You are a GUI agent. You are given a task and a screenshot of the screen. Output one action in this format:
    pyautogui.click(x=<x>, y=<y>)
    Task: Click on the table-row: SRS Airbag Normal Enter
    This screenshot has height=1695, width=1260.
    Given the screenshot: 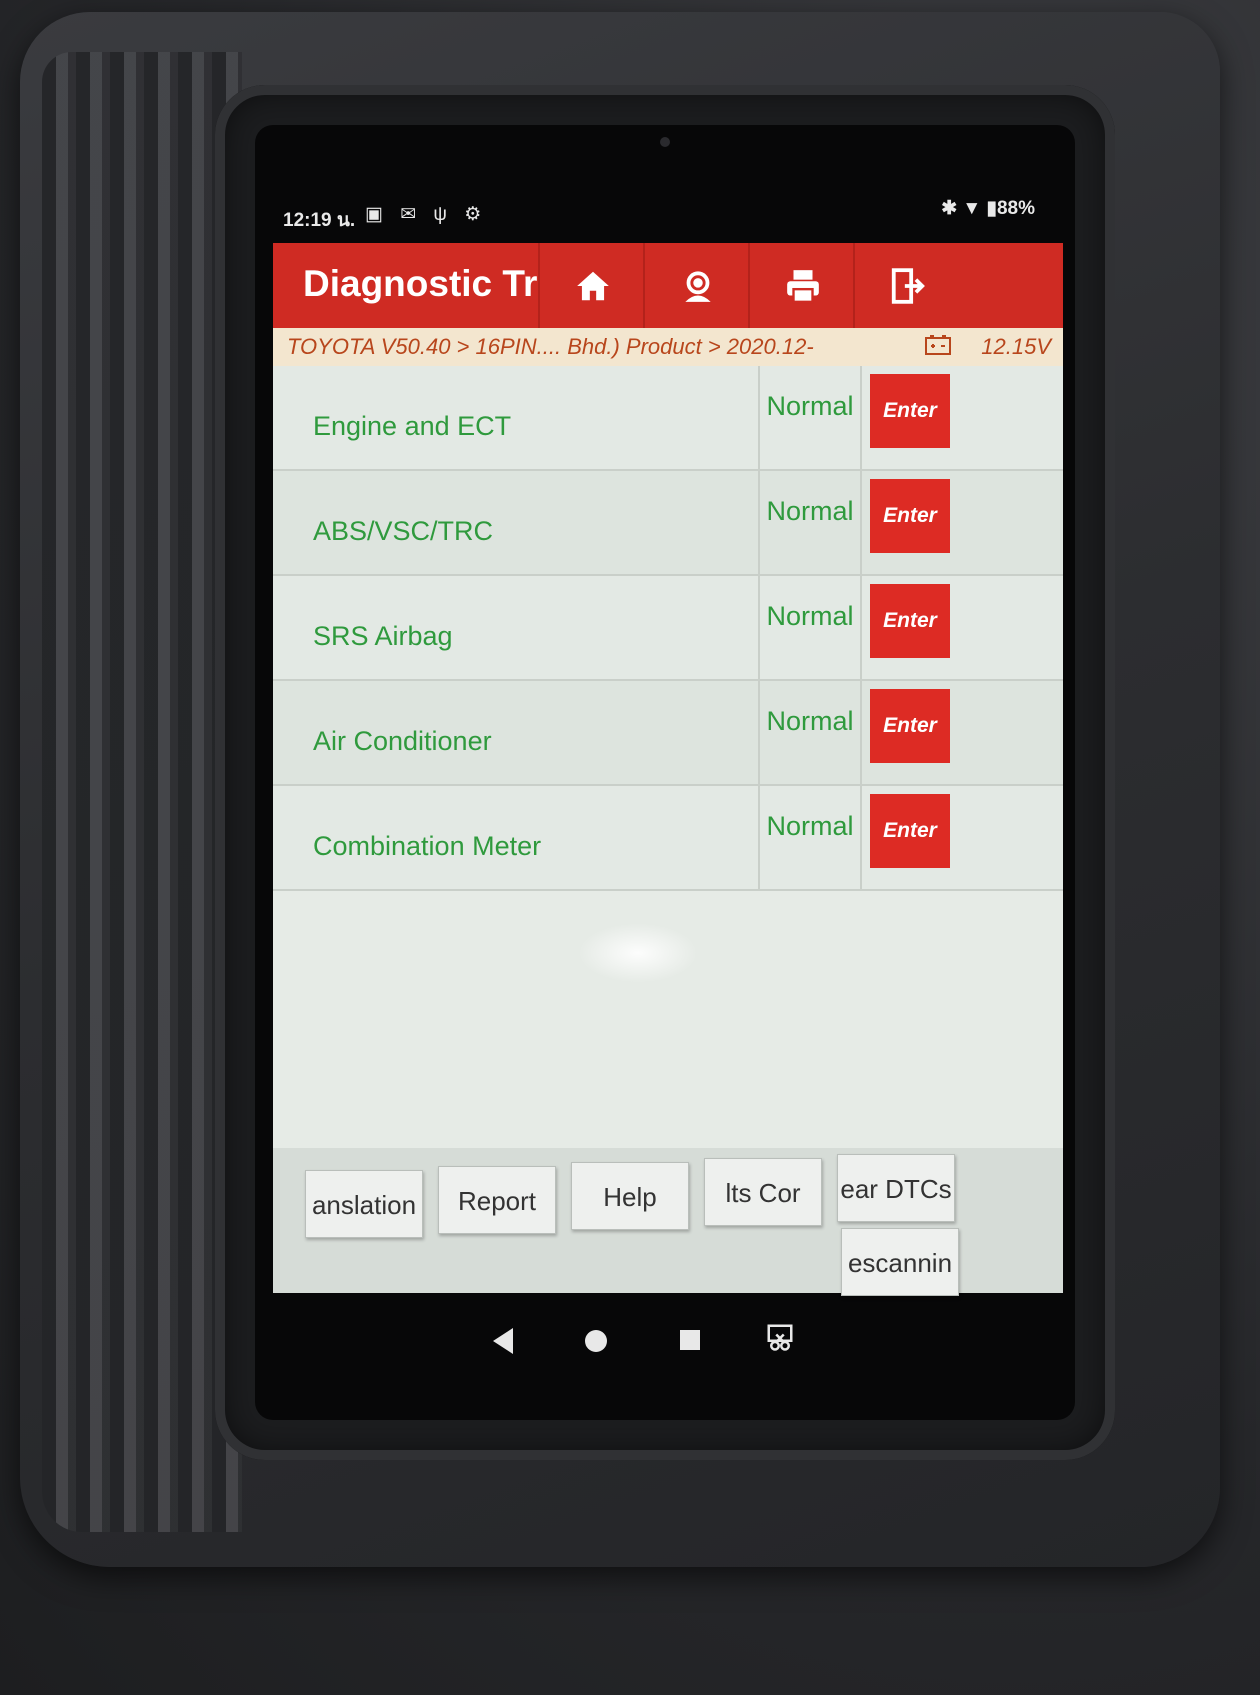 What is the action you would take?
    pyautogui.click(x=668, y=628)
    